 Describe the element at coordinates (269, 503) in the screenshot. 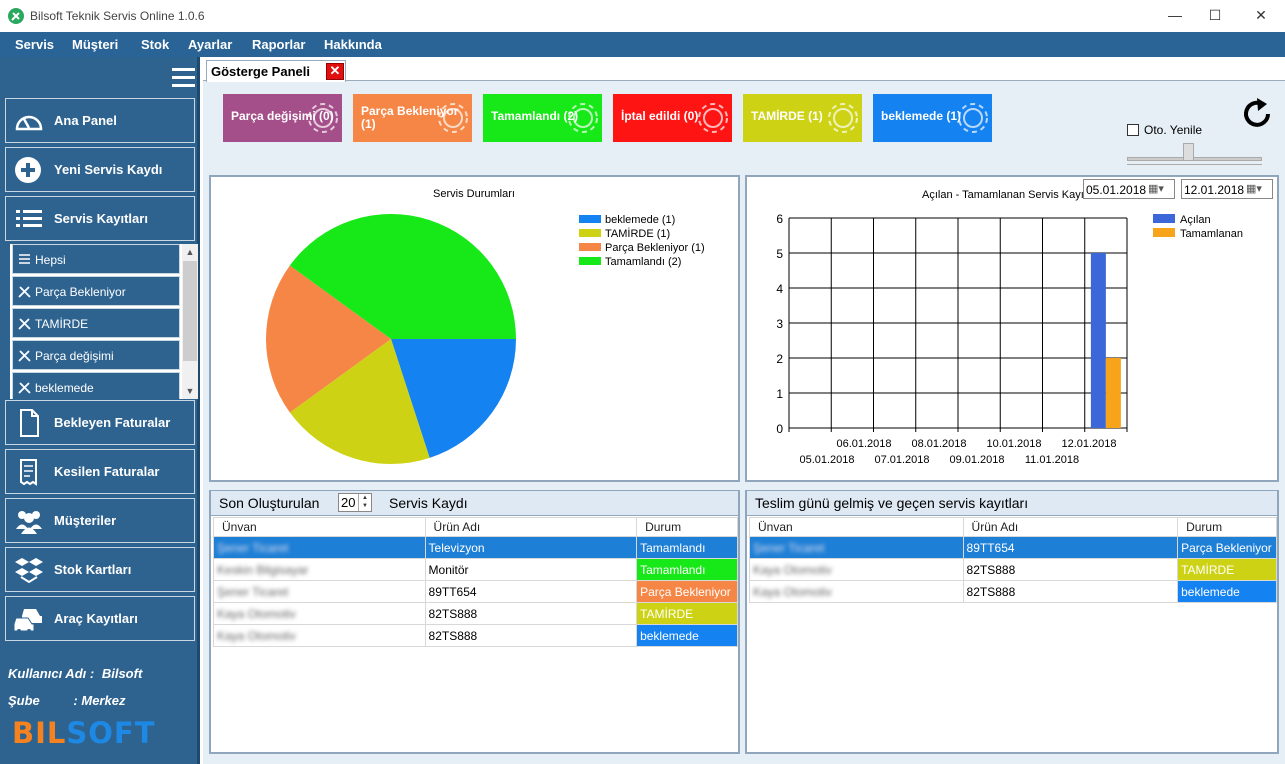

I see `recent-title-left: Son Oluşturulan` at that location.